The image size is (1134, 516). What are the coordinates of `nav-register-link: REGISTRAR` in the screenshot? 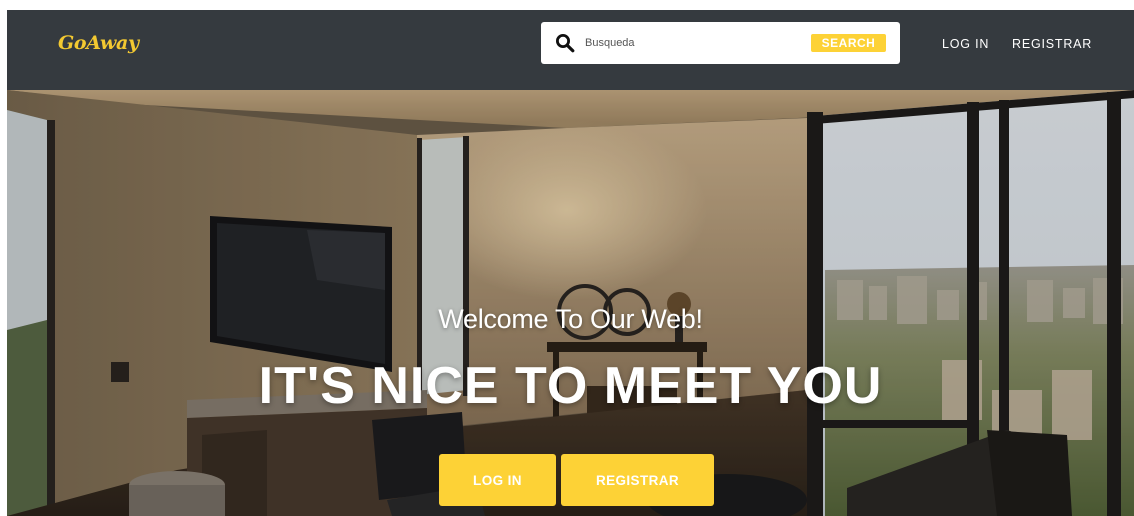 It's located at (1052, 44).